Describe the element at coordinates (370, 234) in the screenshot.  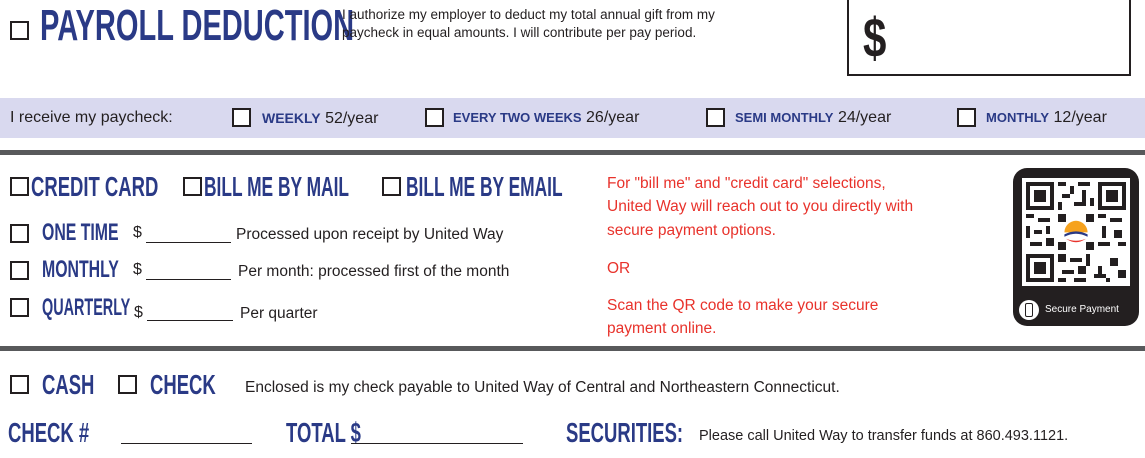
I see `one-time-note: Processed upon receipt by United Way` at that location.